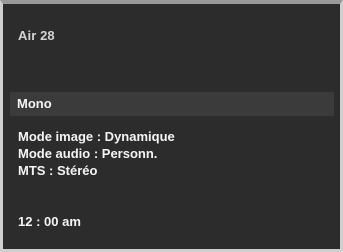 This screenshot has width=343, height=252. Describe the element at coordinates (34, 103) in the screenshot. I see `audio-mode-label: Mono` at that location.